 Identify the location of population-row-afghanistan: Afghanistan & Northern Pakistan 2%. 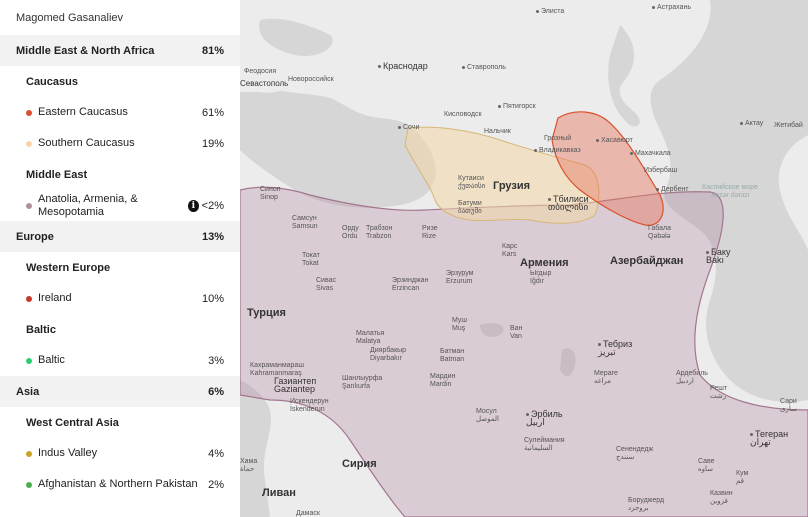
(120, 484).